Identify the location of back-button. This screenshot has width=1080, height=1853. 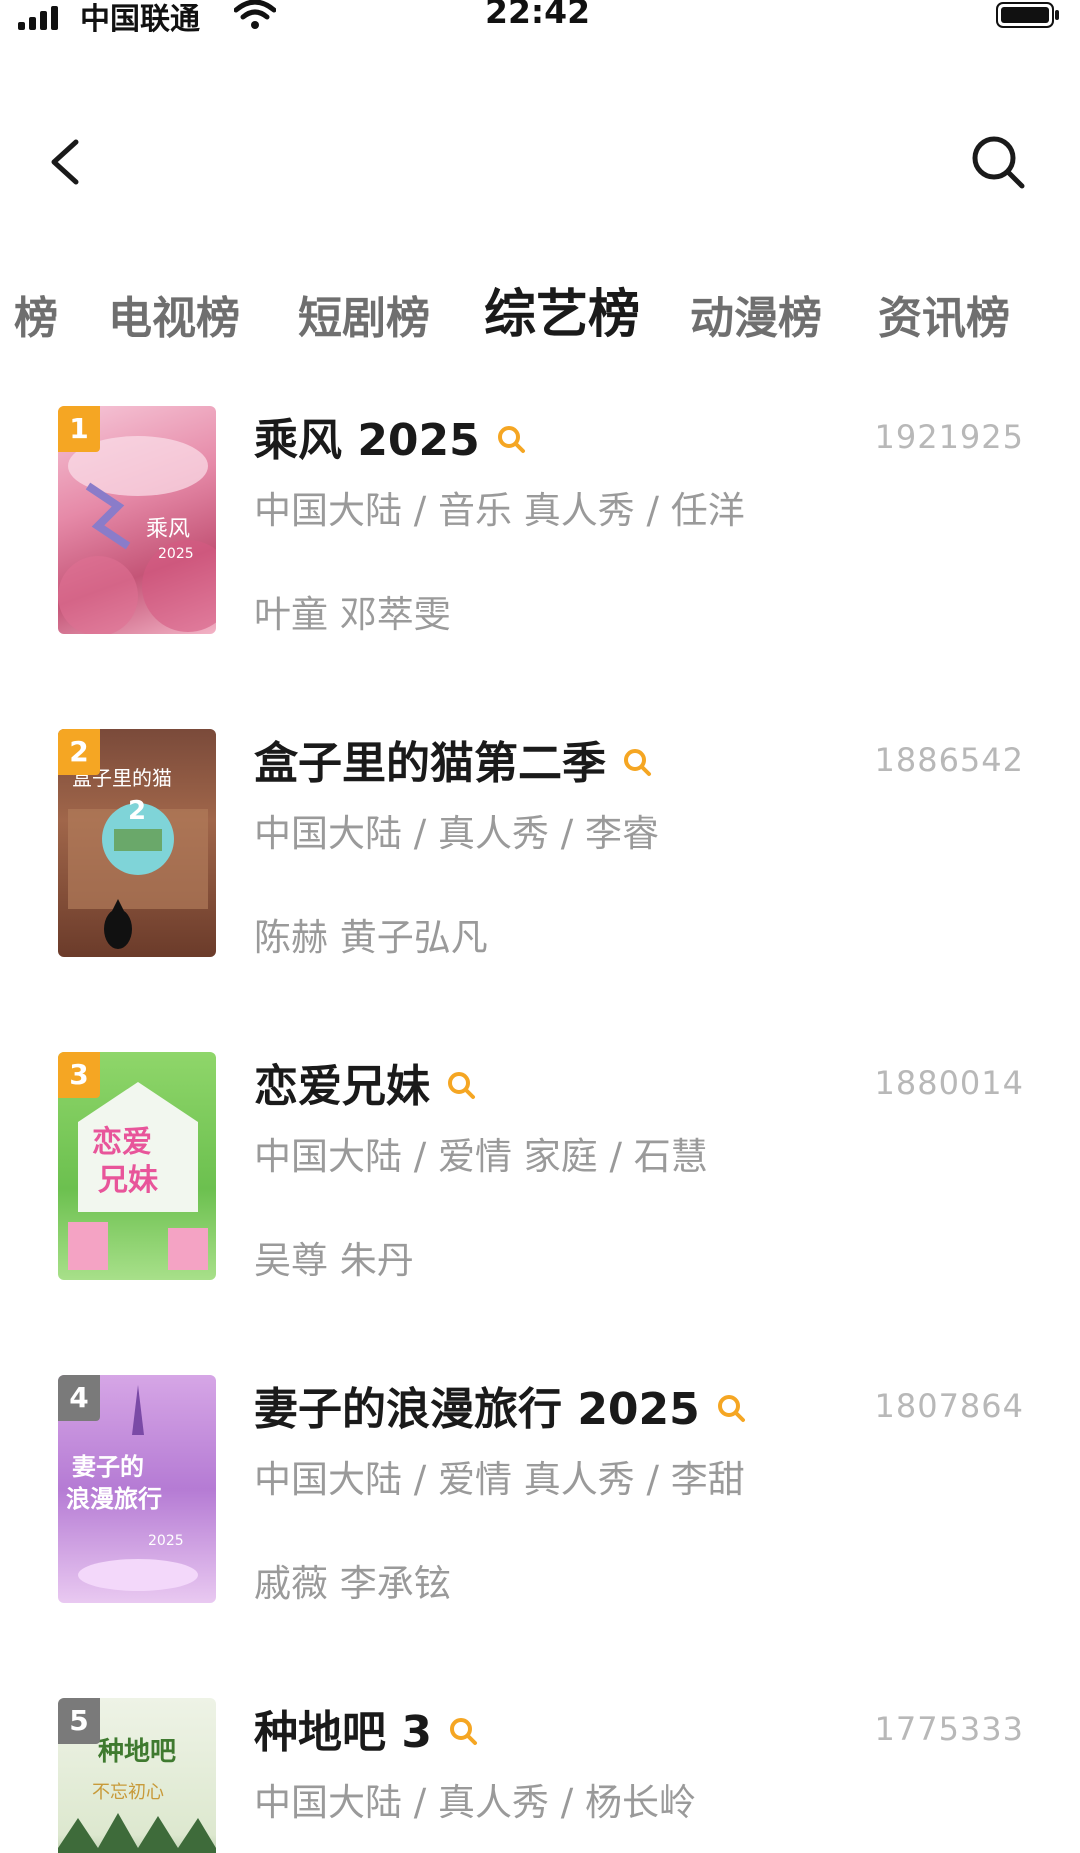
(65, 162).